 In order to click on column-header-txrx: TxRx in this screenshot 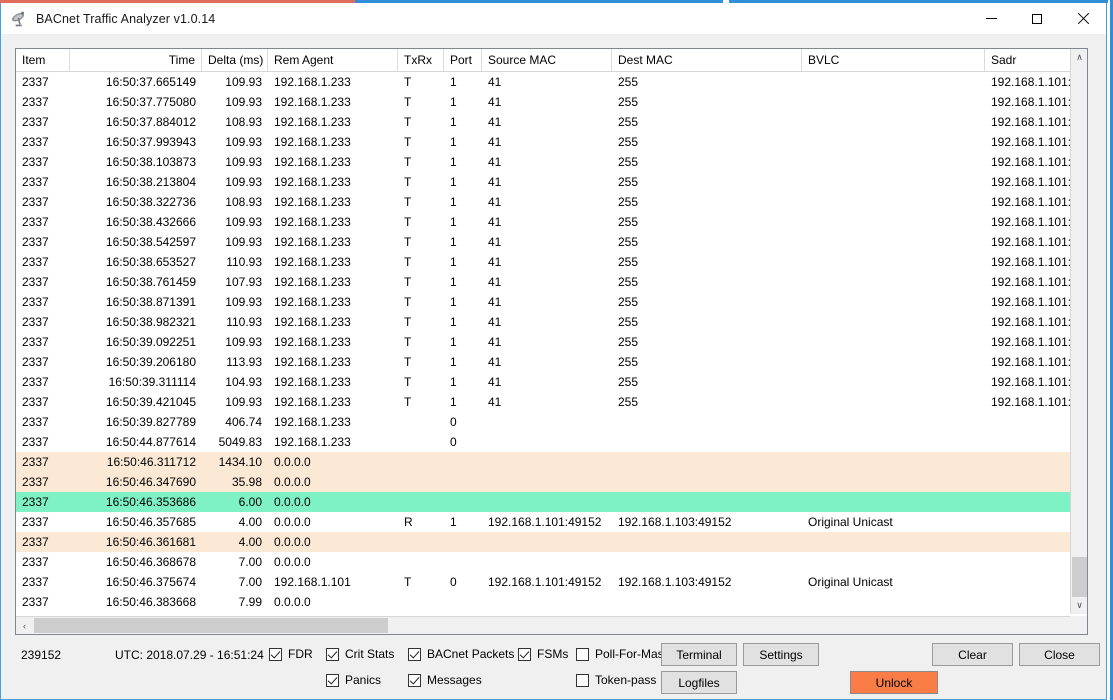, I will do `click(421, 60)`.